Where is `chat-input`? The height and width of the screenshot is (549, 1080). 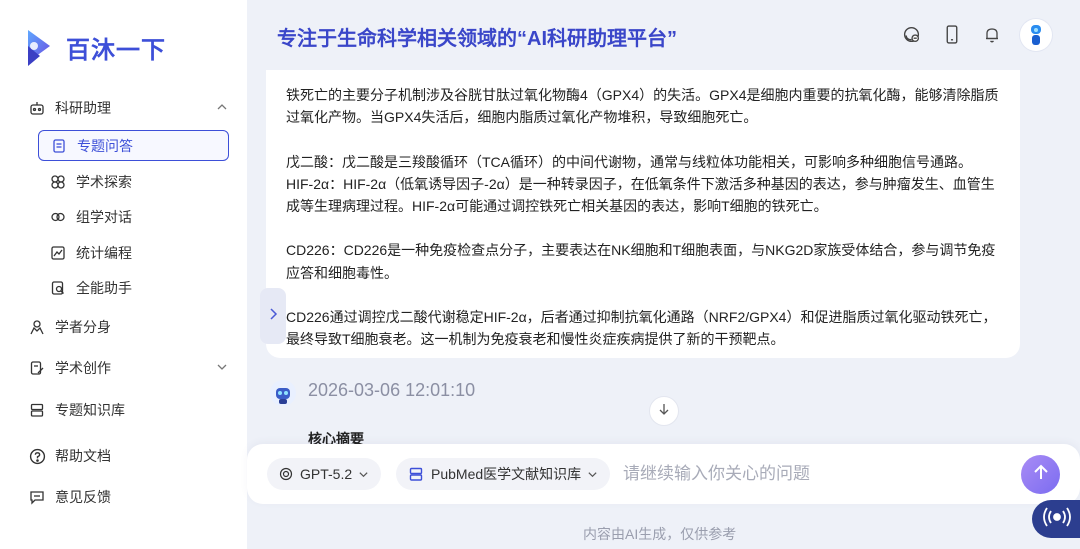
chat-input is located at coordinates (813, 474).